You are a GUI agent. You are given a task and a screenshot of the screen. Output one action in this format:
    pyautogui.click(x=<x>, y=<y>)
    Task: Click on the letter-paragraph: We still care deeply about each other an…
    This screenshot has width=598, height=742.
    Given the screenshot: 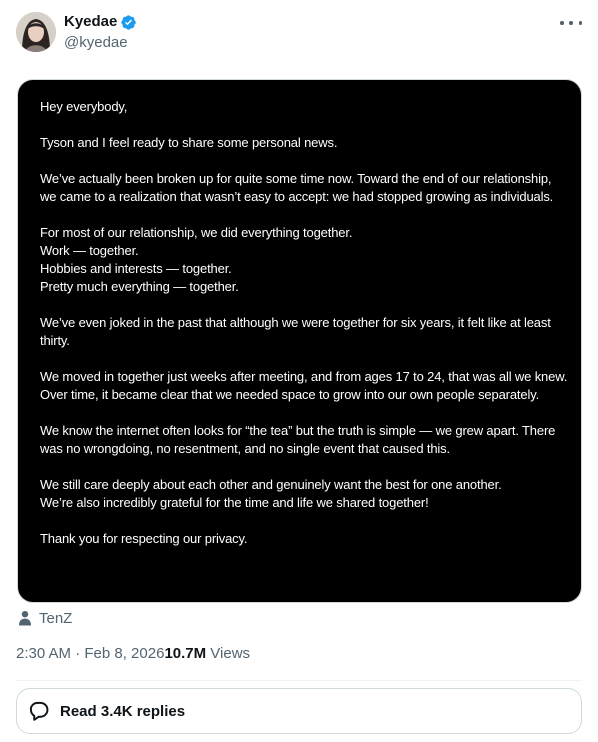 What is the action you would take?
    pyautogui.click(x=305, y=494)
    